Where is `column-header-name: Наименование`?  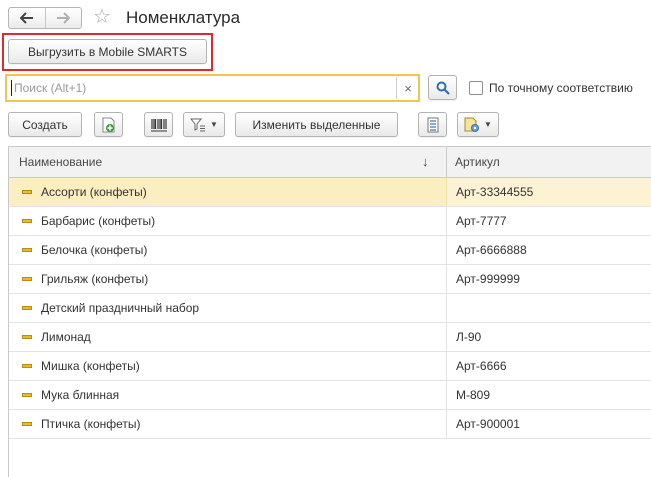 column-header-name: Наименование is located at coordinates (60, 162).